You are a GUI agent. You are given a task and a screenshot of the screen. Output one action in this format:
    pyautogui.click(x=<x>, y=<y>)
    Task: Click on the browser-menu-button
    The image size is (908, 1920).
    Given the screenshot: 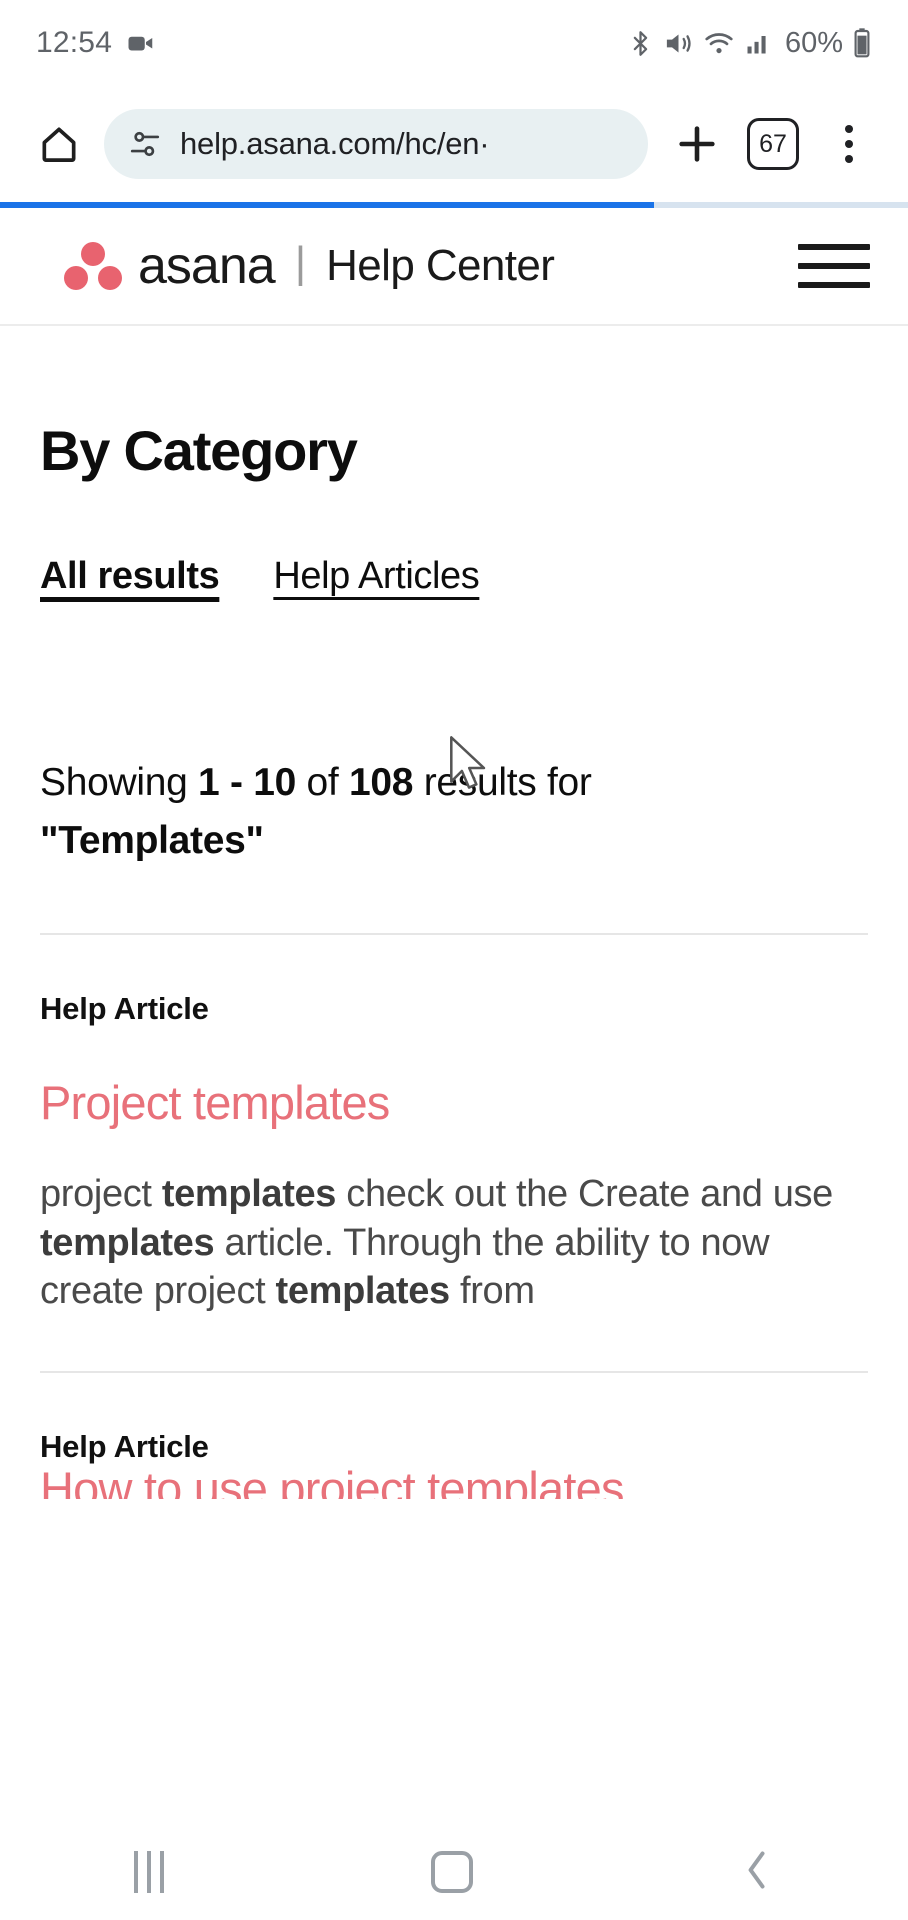 What is the action you would take?
    pyautogui.click(x=849, y=144)
    